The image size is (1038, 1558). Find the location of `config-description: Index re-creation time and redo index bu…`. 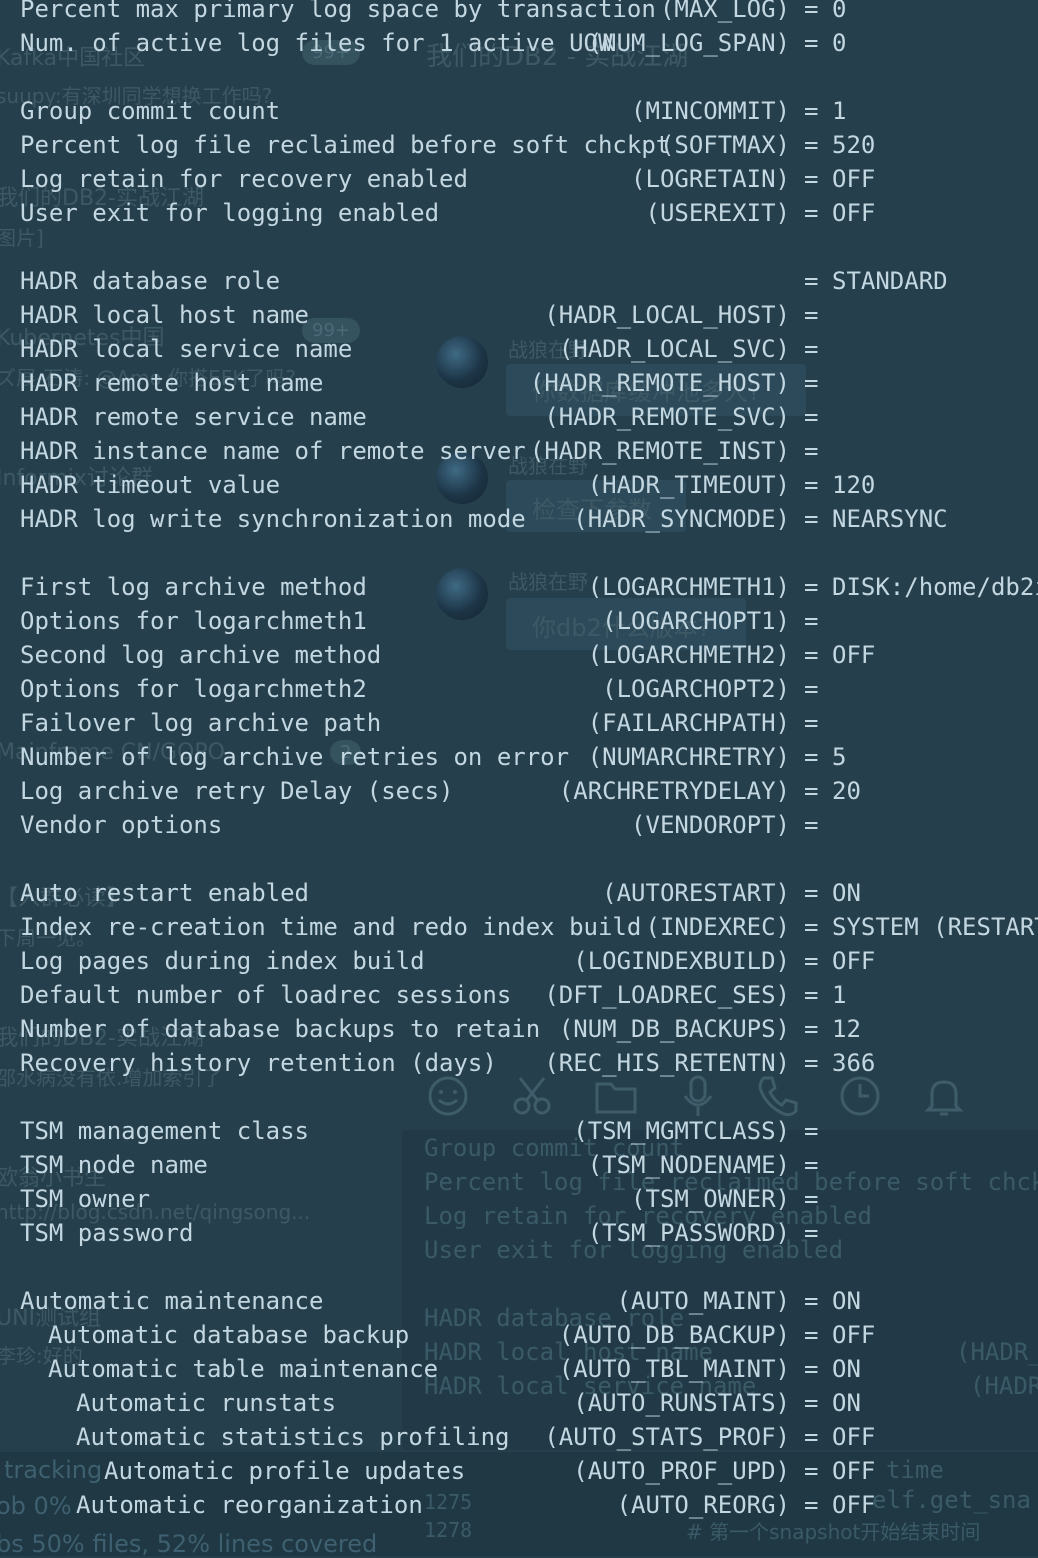

config-description: Index re-creation time and redo index bu… is located at coordinates (331, 927).